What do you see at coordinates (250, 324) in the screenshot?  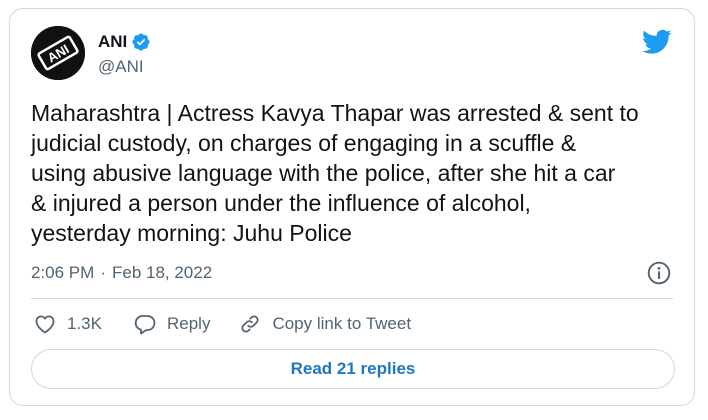 I see `link-icon` at bounding box center [250, 324].